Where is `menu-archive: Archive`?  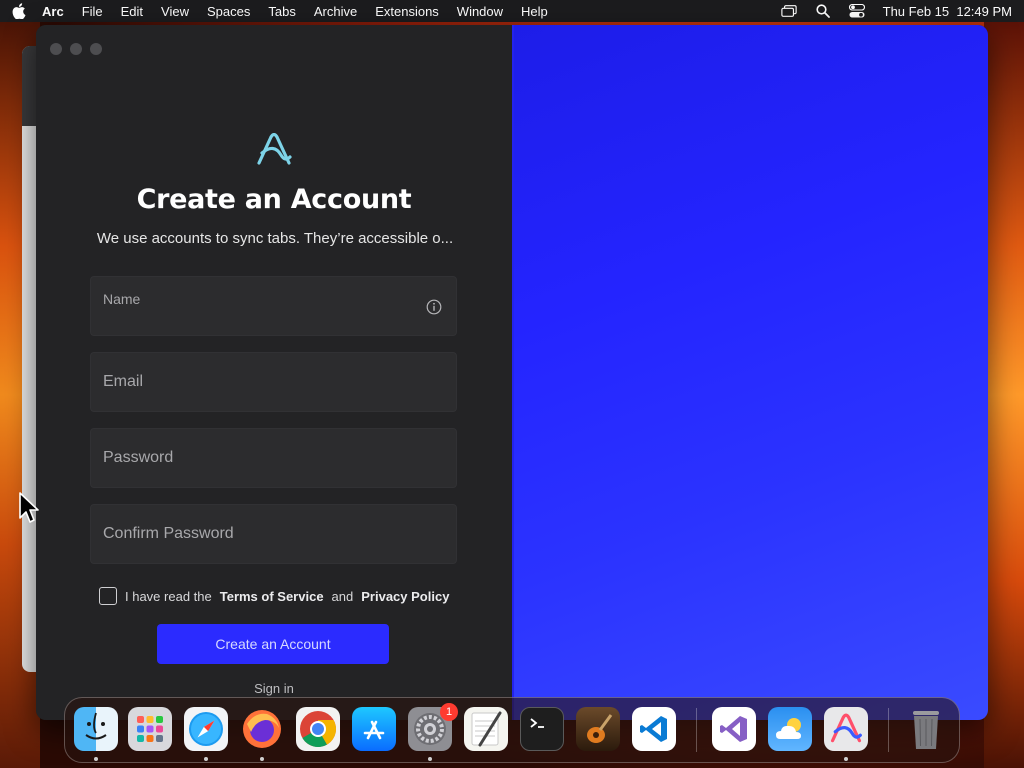
menu-archive: Archive is located at coordinates (335, 11).